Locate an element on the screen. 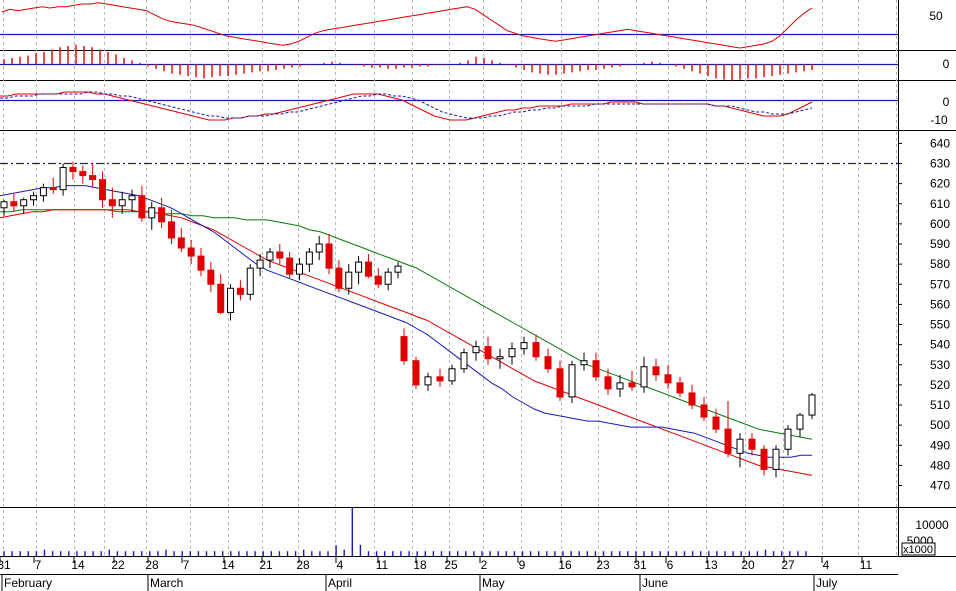 The width and height of the screenshot is (956, 591). day-label: 13 is located at coordinates (711, 565).